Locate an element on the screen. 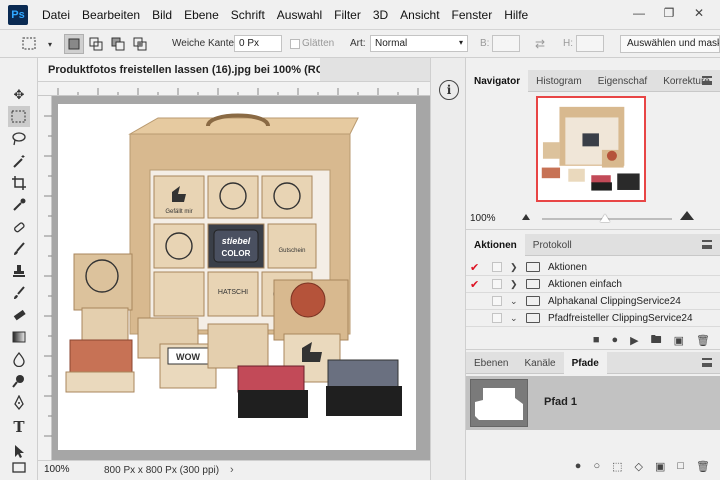 The height and width of the screenshot is (480, 720). eyedropper-icon is located at coordinates (19, 204).